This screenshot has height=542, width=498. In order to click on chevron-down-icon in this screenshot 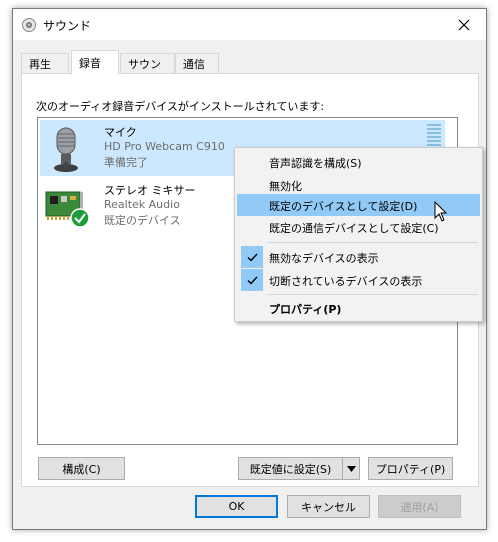, I will do `click(351, 468)`.